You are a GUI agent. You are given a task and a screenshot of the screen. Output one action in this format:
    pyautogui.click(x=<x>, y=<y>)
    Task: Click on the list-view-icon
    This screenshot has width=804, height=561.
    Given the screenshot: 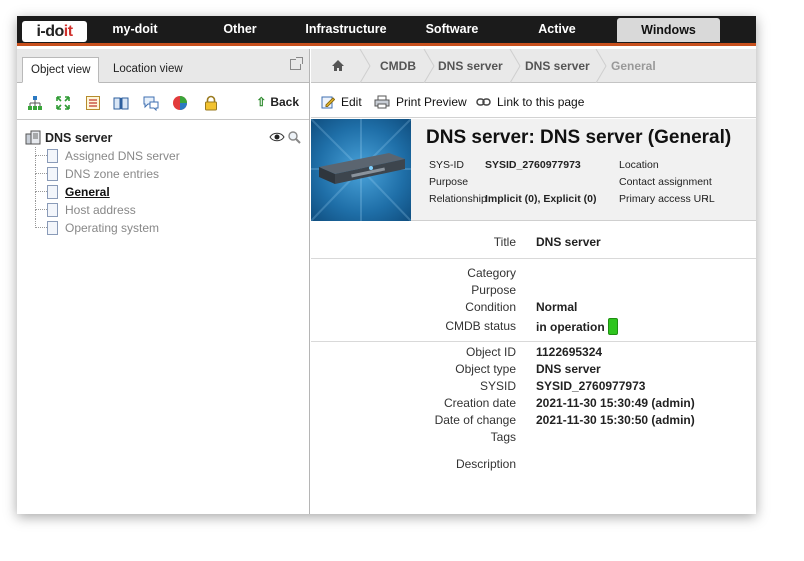 What is the action you would take?
    pyautogui.click(x=93, y=103)
    